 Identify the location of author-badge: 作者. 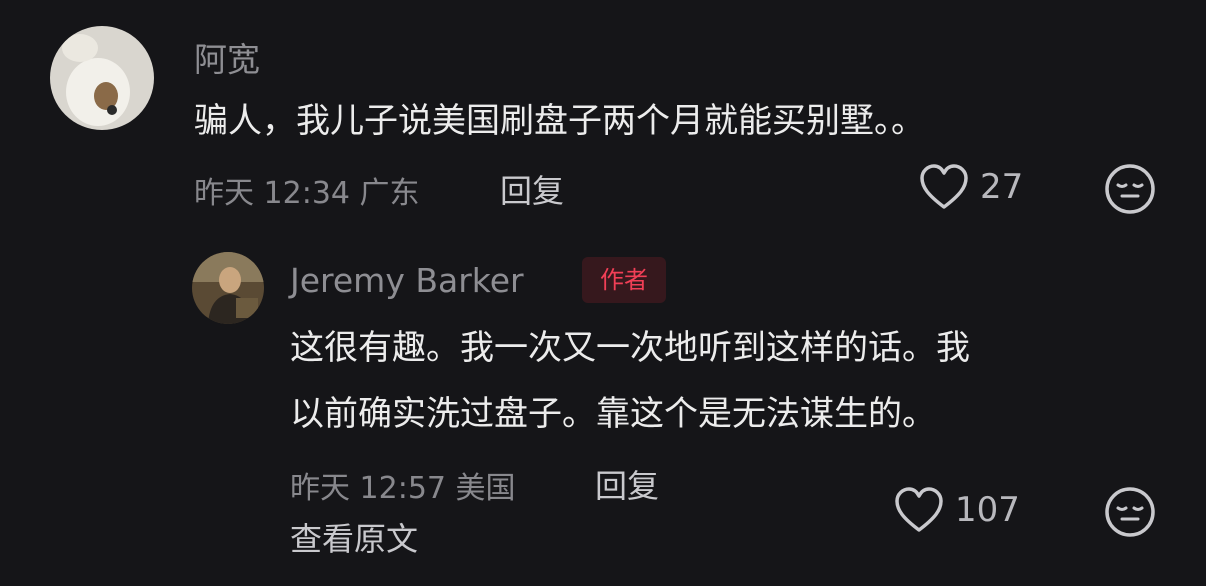
(624, 280).